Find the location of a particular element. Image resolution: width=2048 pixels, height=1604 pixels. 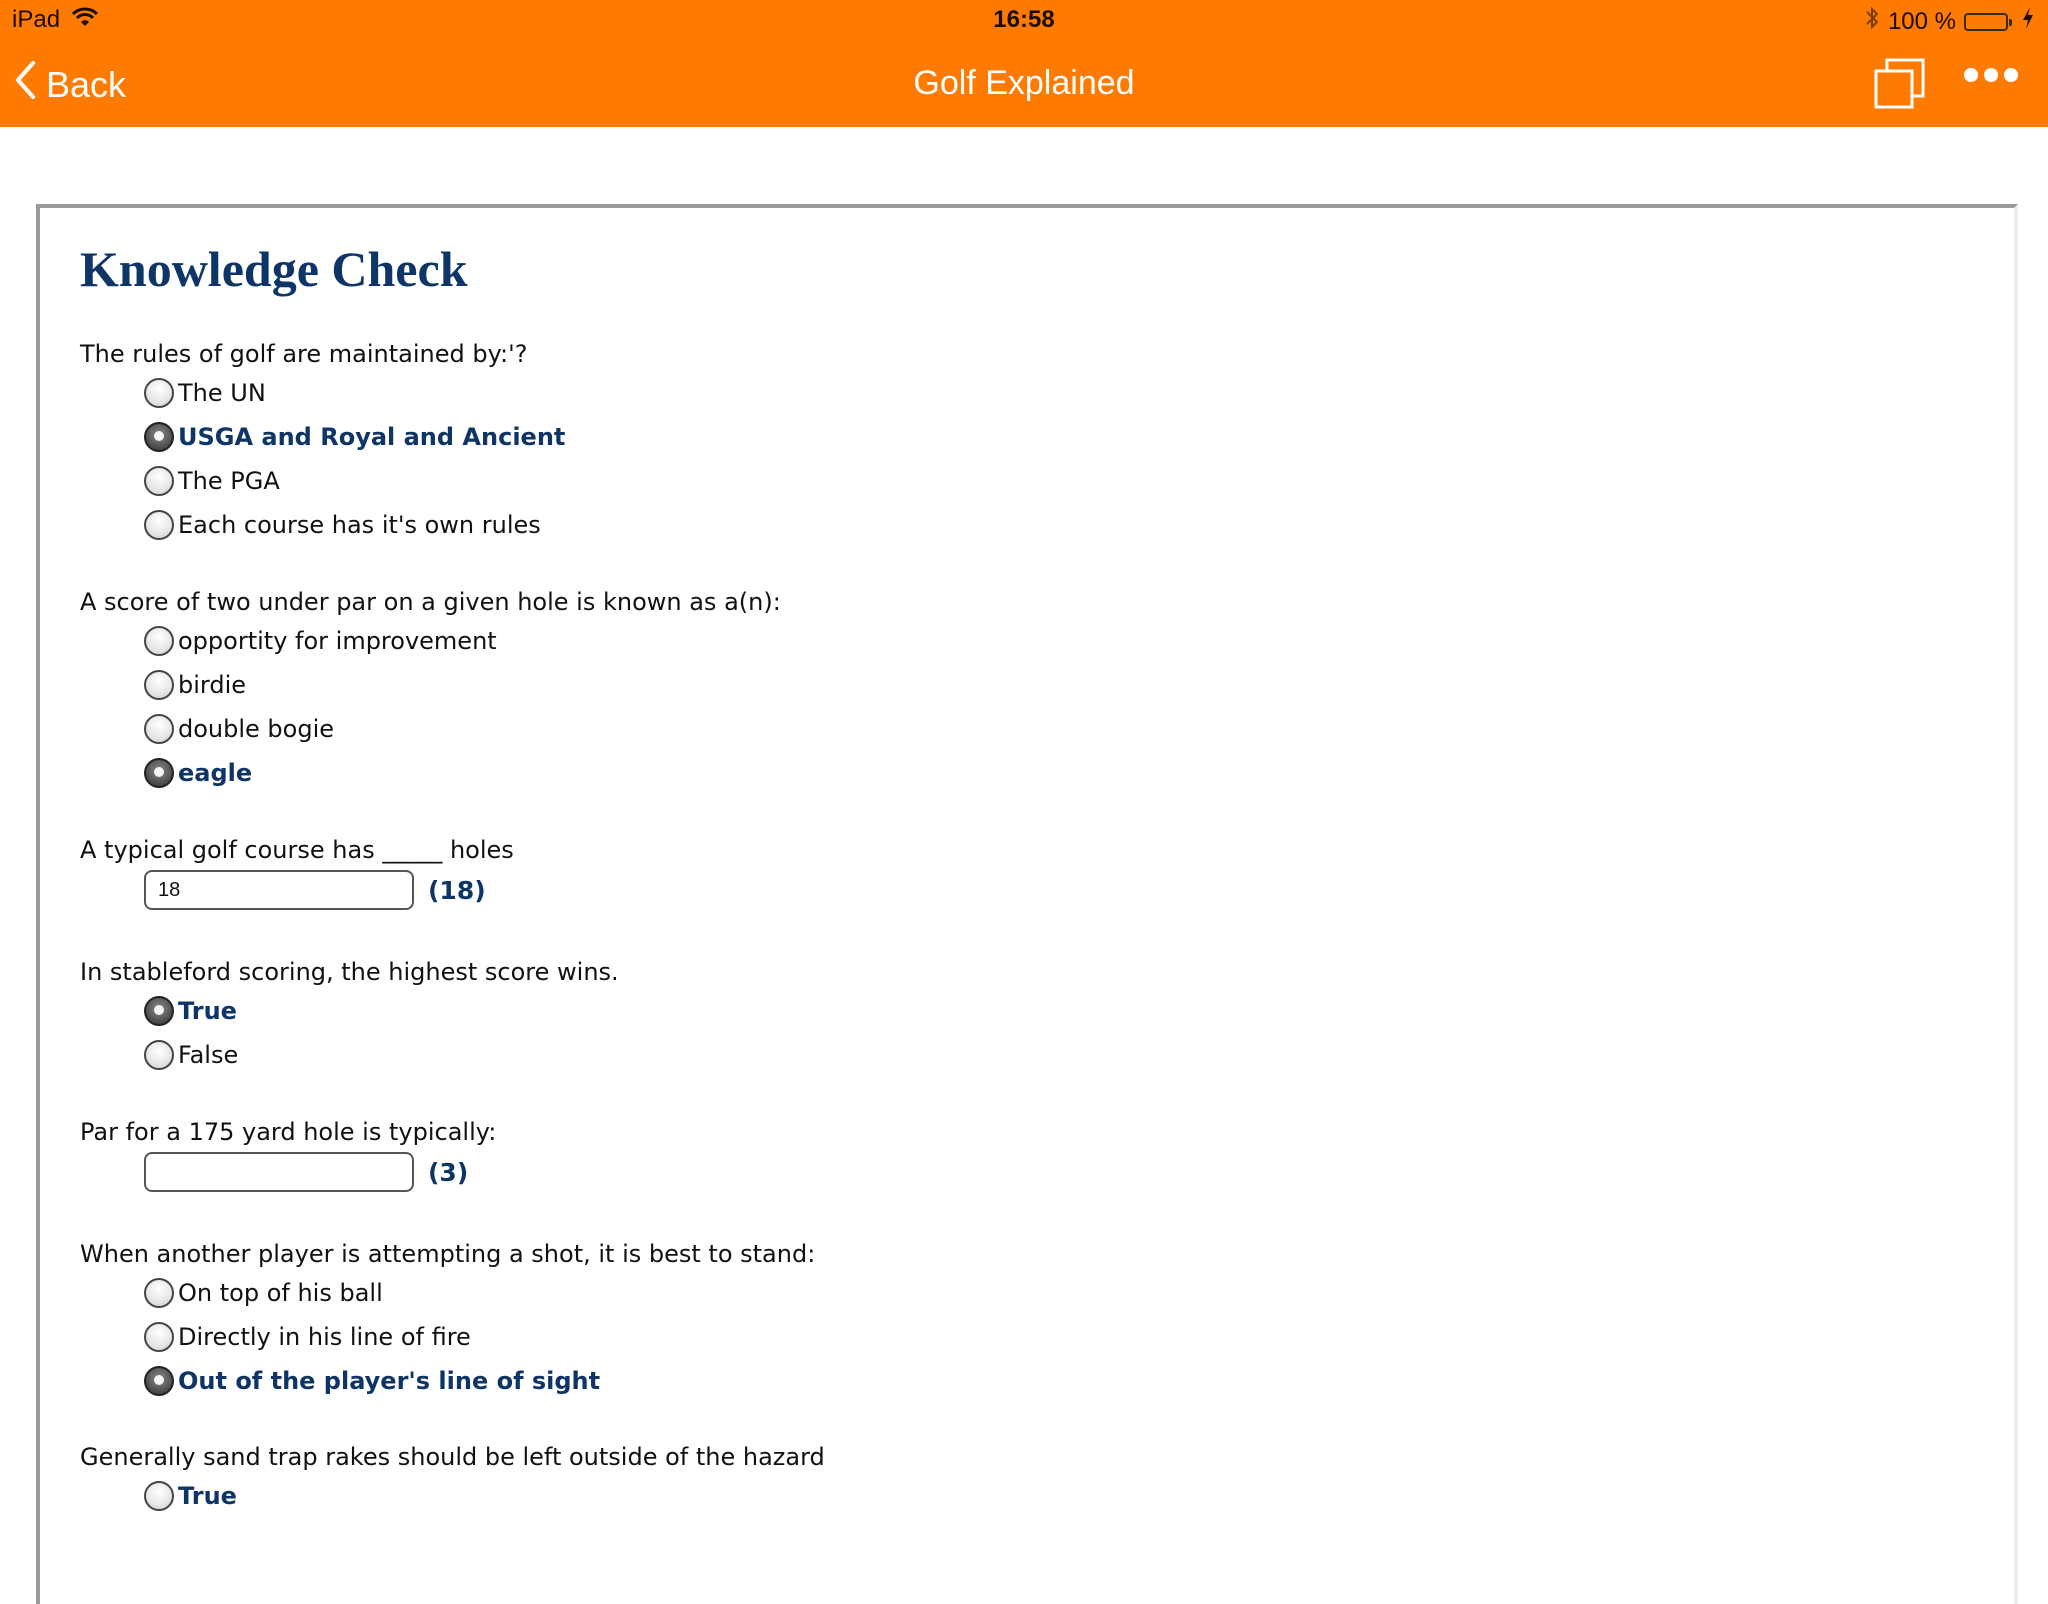

option-double-bogie: double bogie is located at coordinates (239, 729).